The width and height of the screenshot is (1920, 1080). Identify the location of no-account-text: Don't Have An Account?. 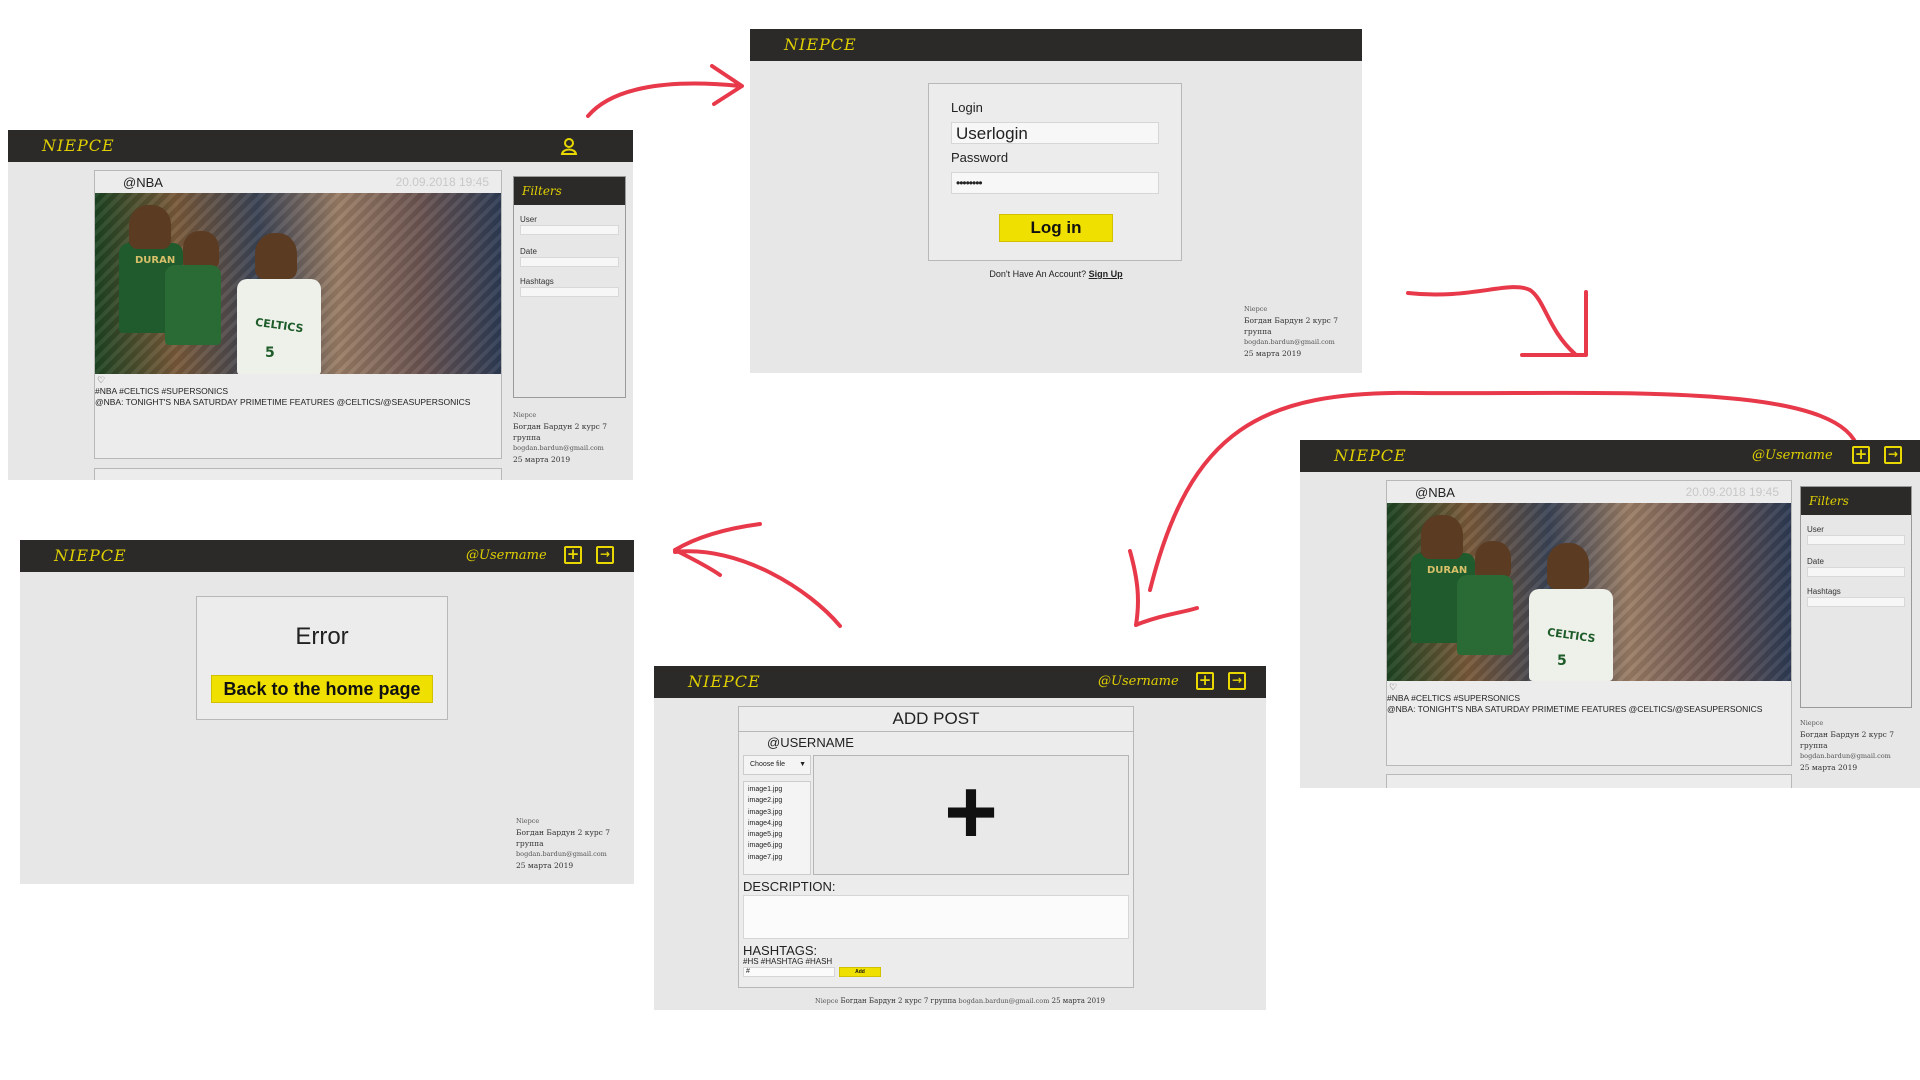
(1038, 274).